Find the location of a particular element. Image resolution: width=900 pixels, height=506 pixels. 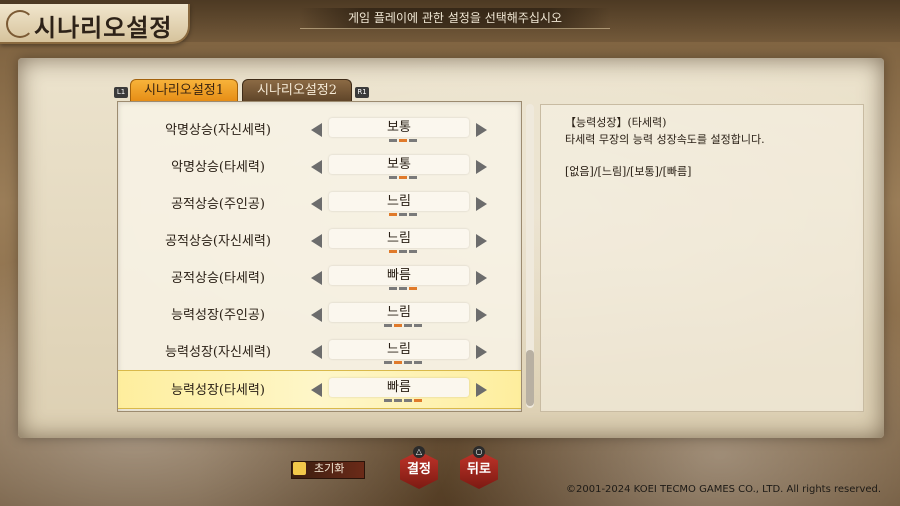

setting-label: 능력성장(자신세력) is located at coordinates (218, 352).